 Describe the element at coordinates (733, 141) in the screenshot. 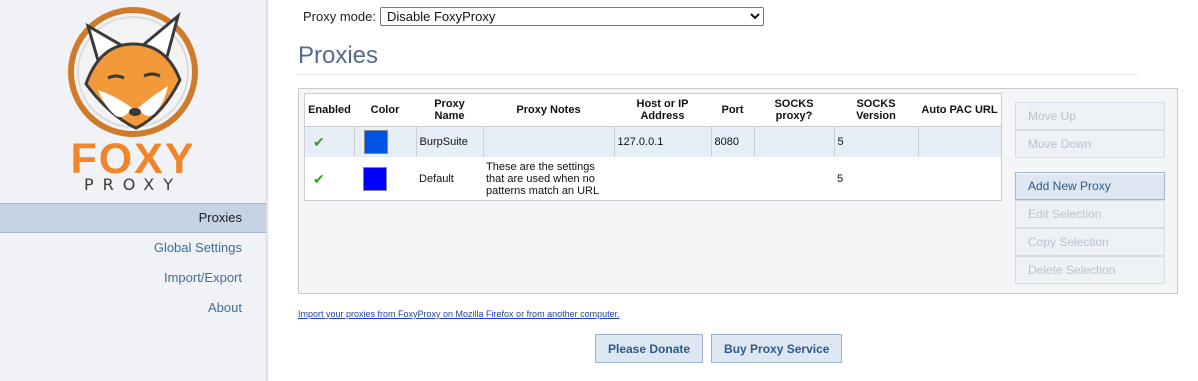

I see `port-cell: 8080` at that location.